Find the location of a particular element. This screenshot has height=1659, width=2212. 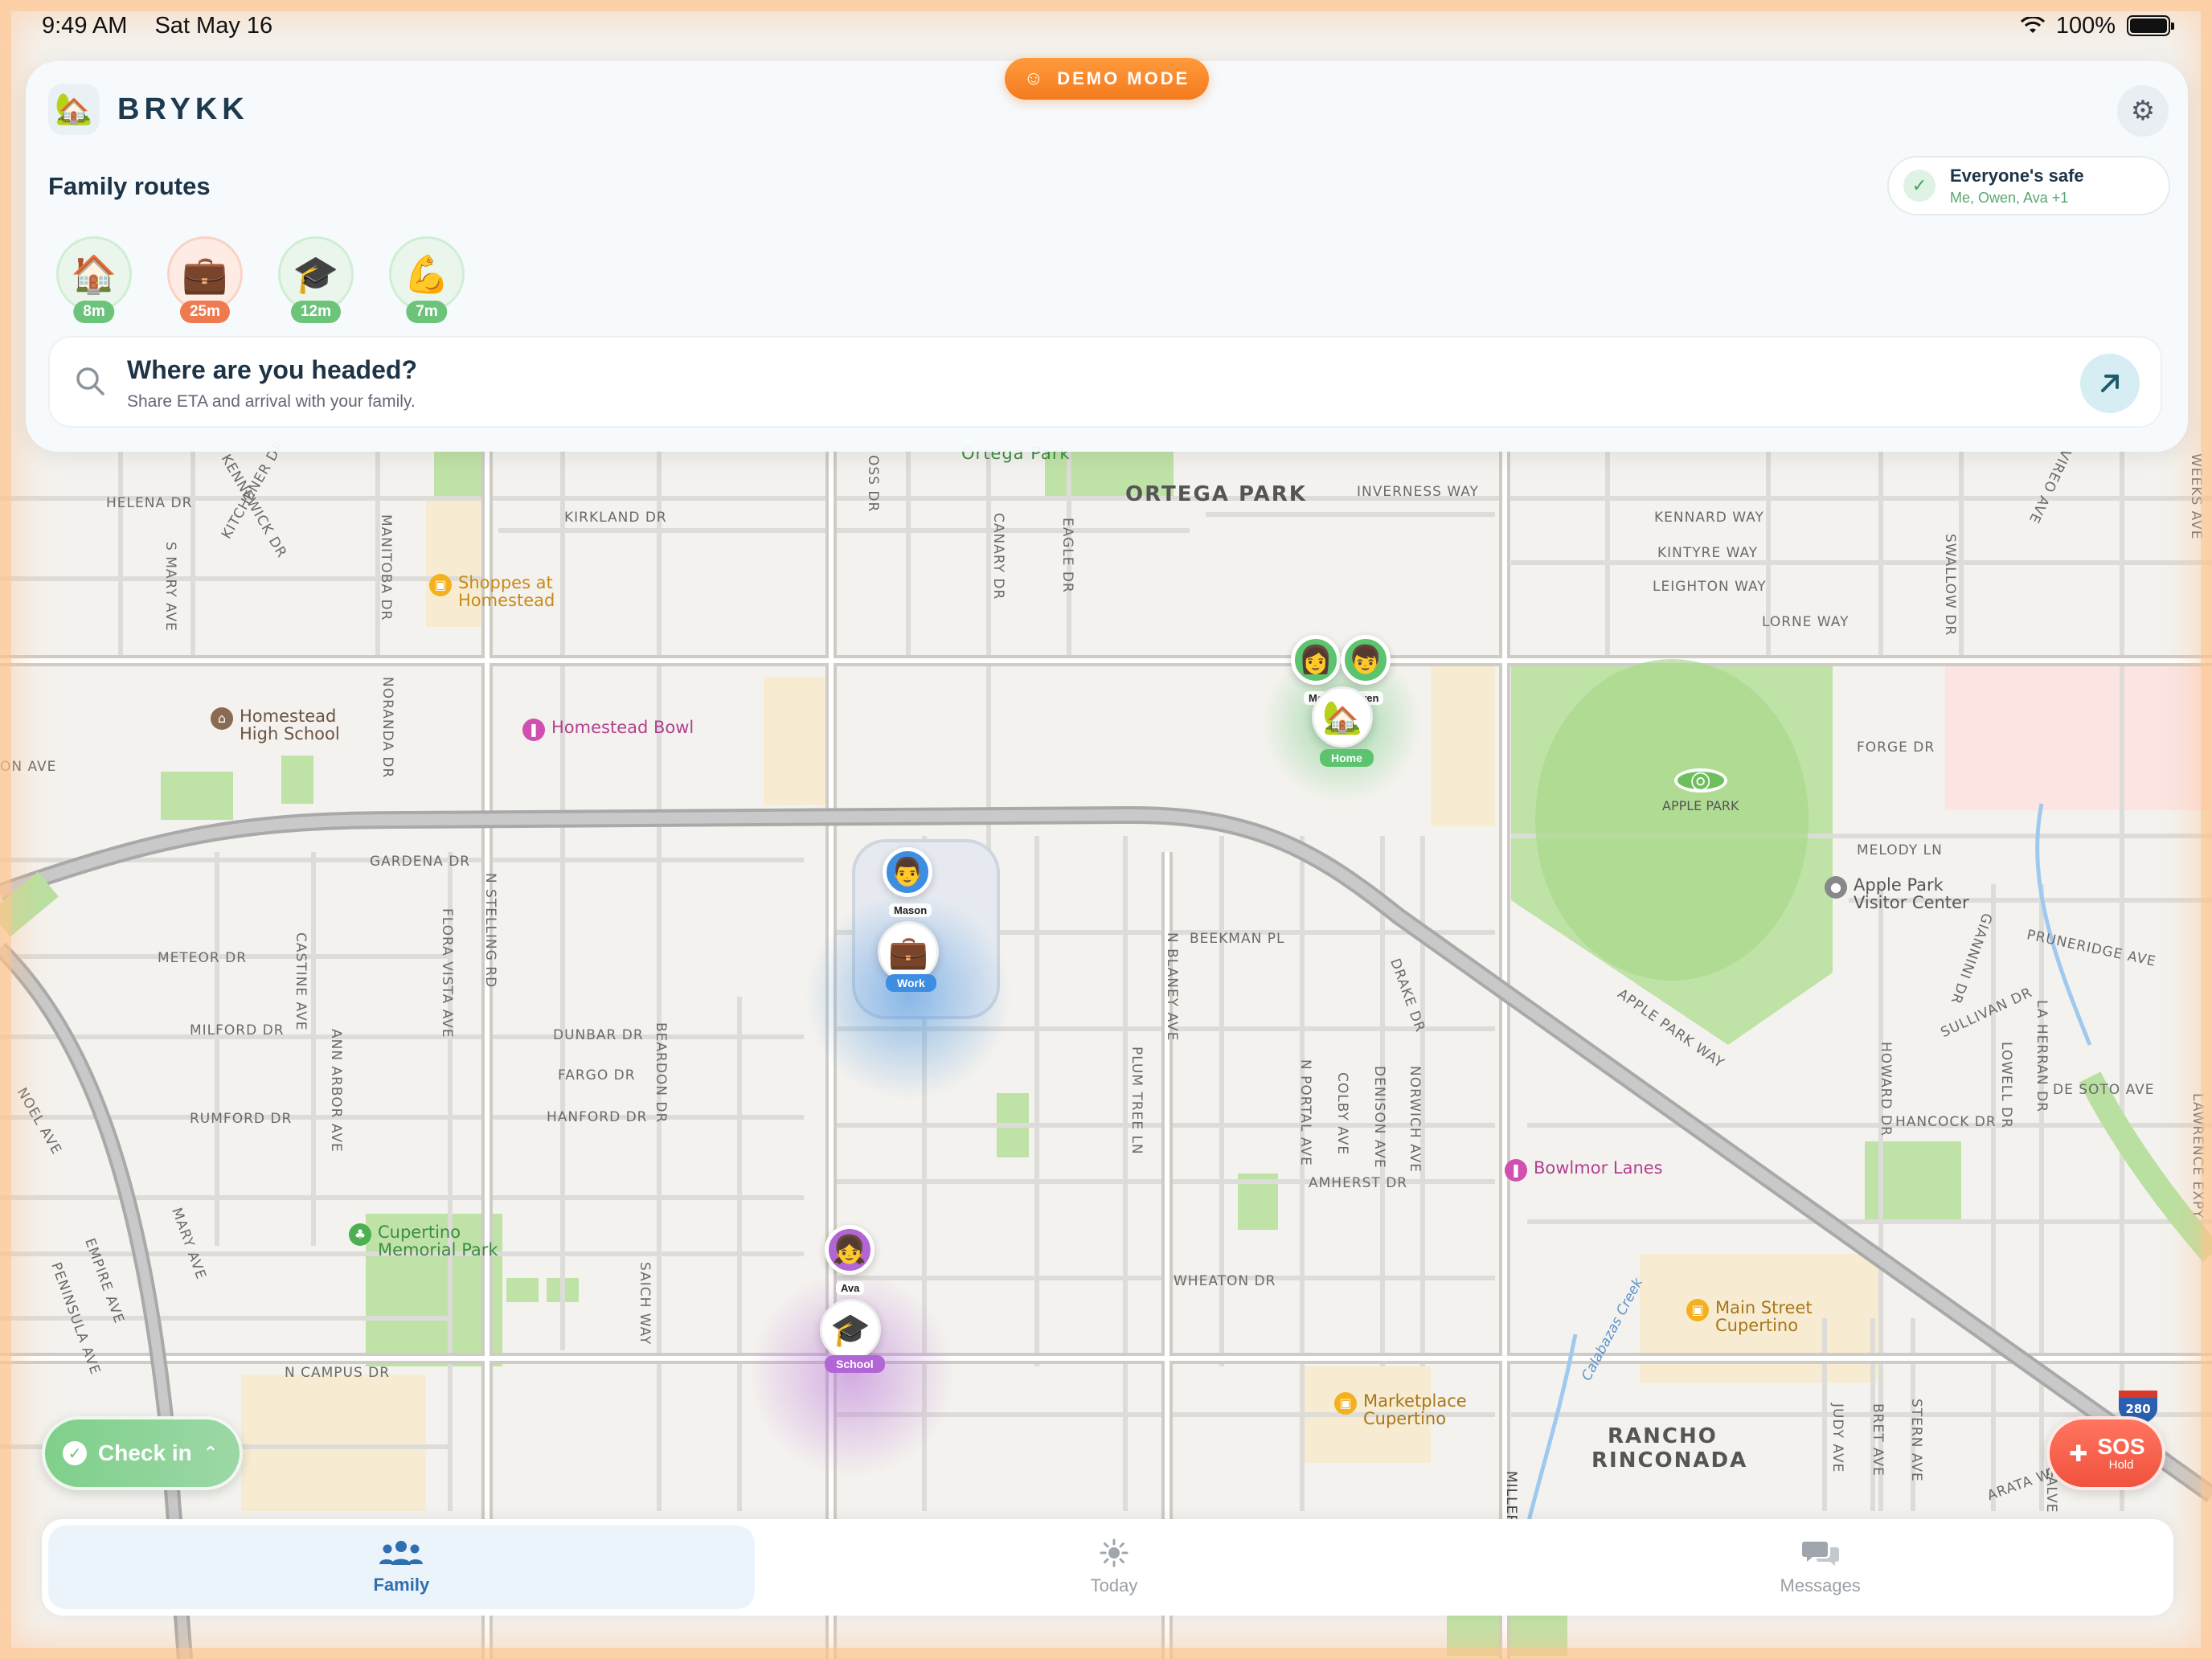

family-routes-title: Family routes is located at coordinates (129, 186).